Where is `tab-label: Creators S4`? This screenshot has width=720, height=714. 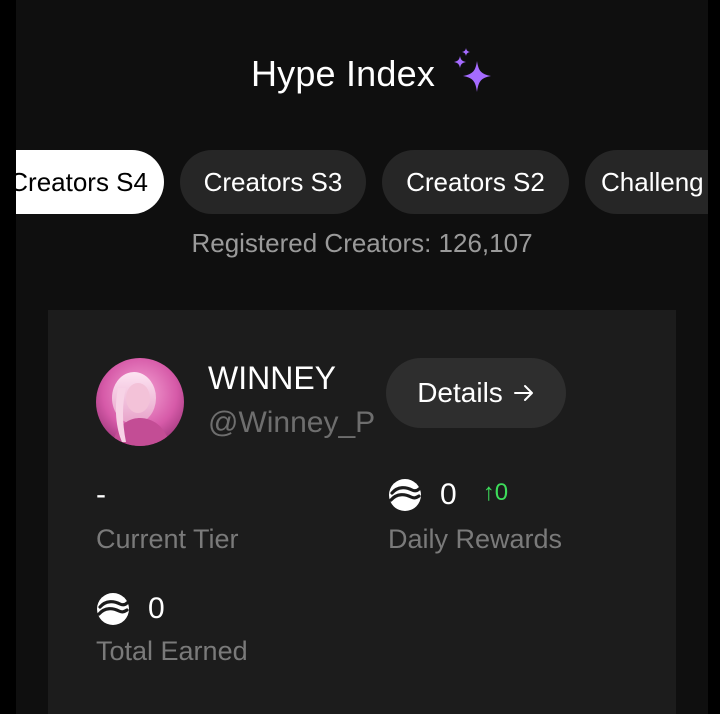 tab-label: Creators S4 is located at coordinates (82, 181).